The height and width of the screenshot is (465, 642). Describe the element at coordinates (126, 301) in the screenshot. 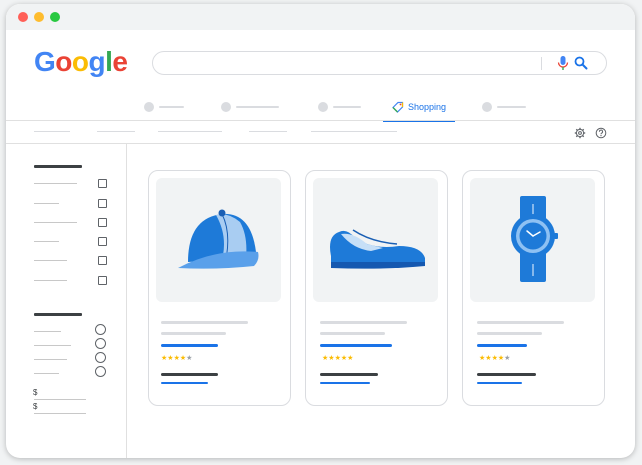

I see `sidebar-divider` at that location.